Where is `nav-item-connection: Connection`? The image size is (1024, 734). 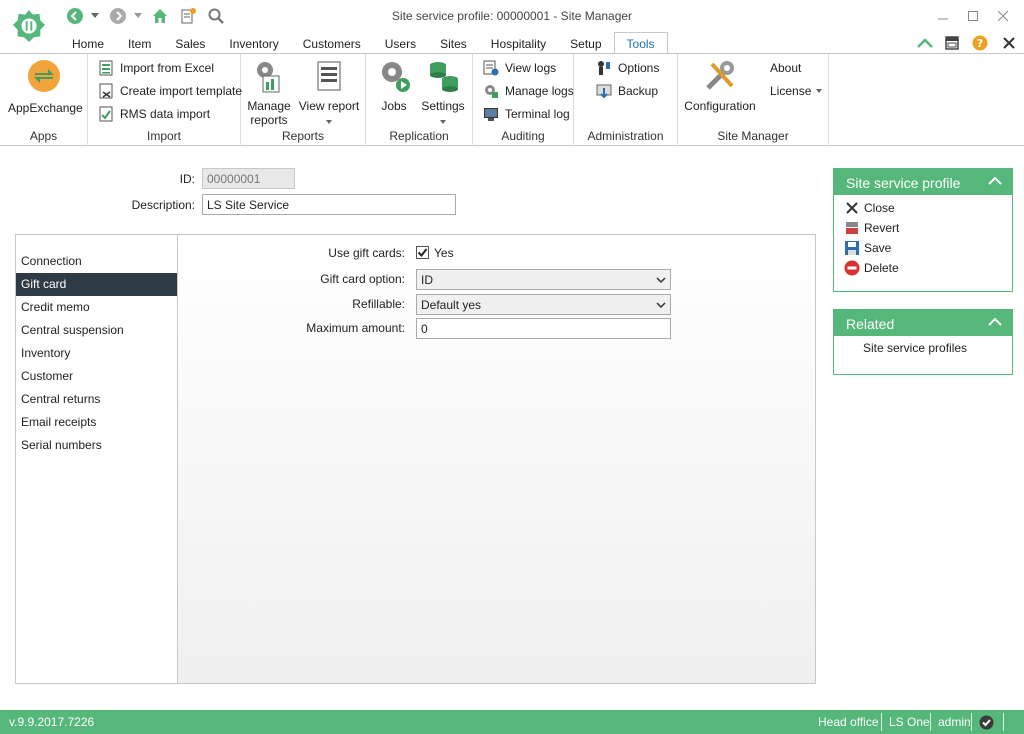 nav-item-connection: Connection is located at coordinates (96, 261).